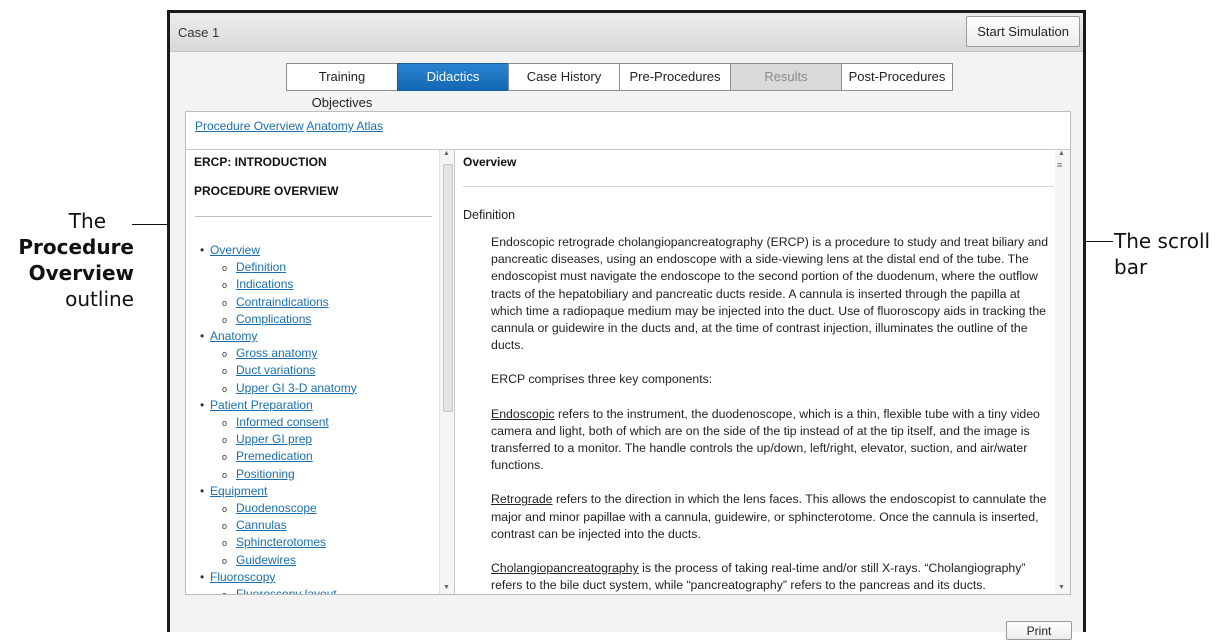 The image size is (1222, 640). Describe the element at coordinates (313, 216) in the screenshot. I see `outline-divider` at that location.